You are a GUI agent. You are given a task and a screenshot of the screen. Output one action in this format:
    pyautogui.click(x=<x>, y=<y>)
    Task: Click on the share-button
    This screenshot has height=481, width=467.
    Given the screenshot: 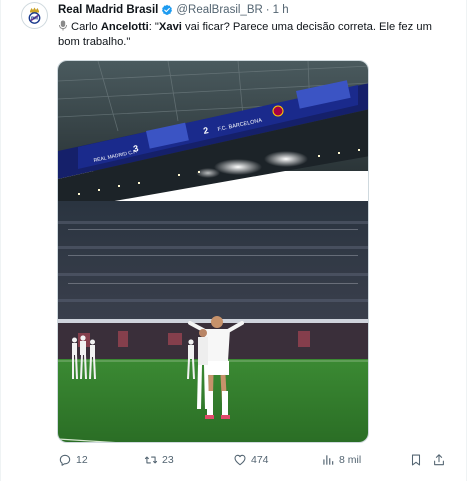 What is the action you would take?
    pyautogui.click(x=439, y=460)
    